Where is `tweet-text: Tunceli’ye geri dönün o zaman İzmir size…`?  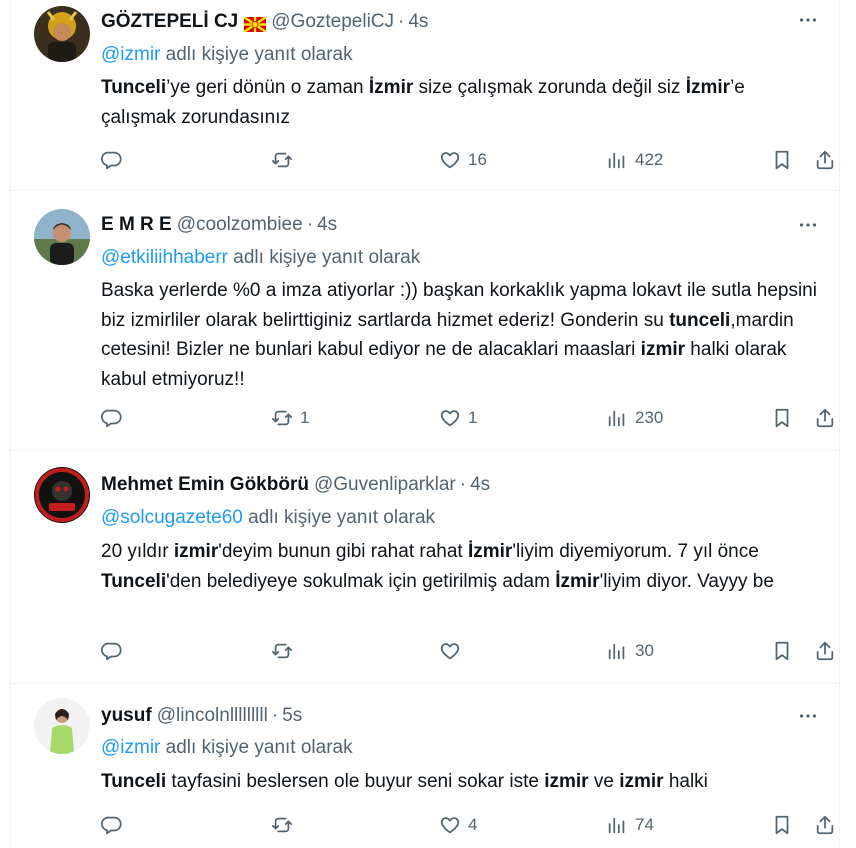
tweet-text: Tunceli’ye geri dönün o zaman İzmir size… is located at coordinates (459, 102).